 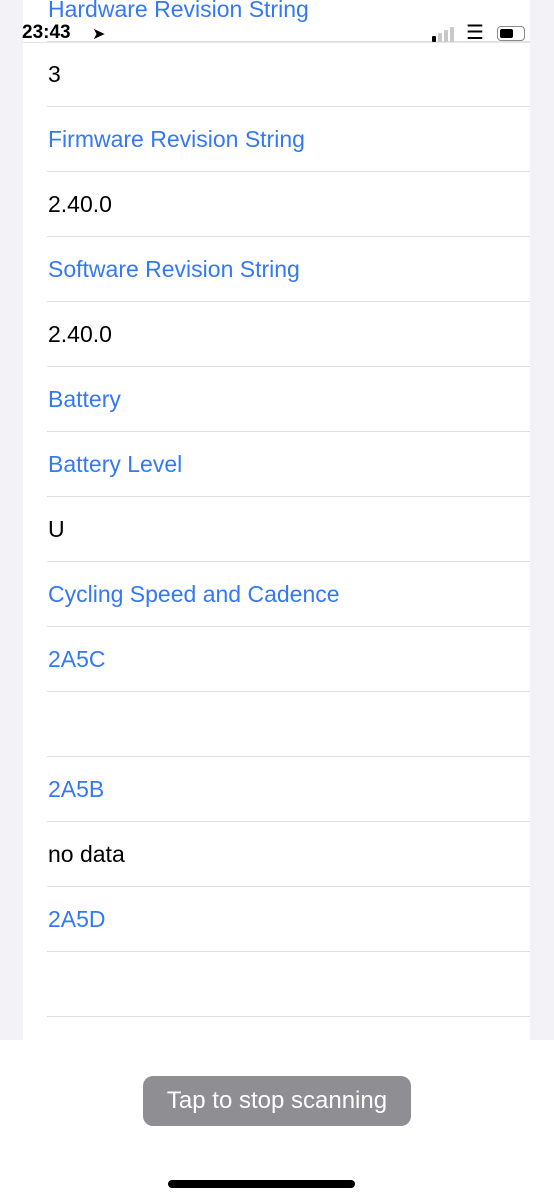 I want to click on characteristic-name-row: Software Revision String, so click(x=276, y=269).